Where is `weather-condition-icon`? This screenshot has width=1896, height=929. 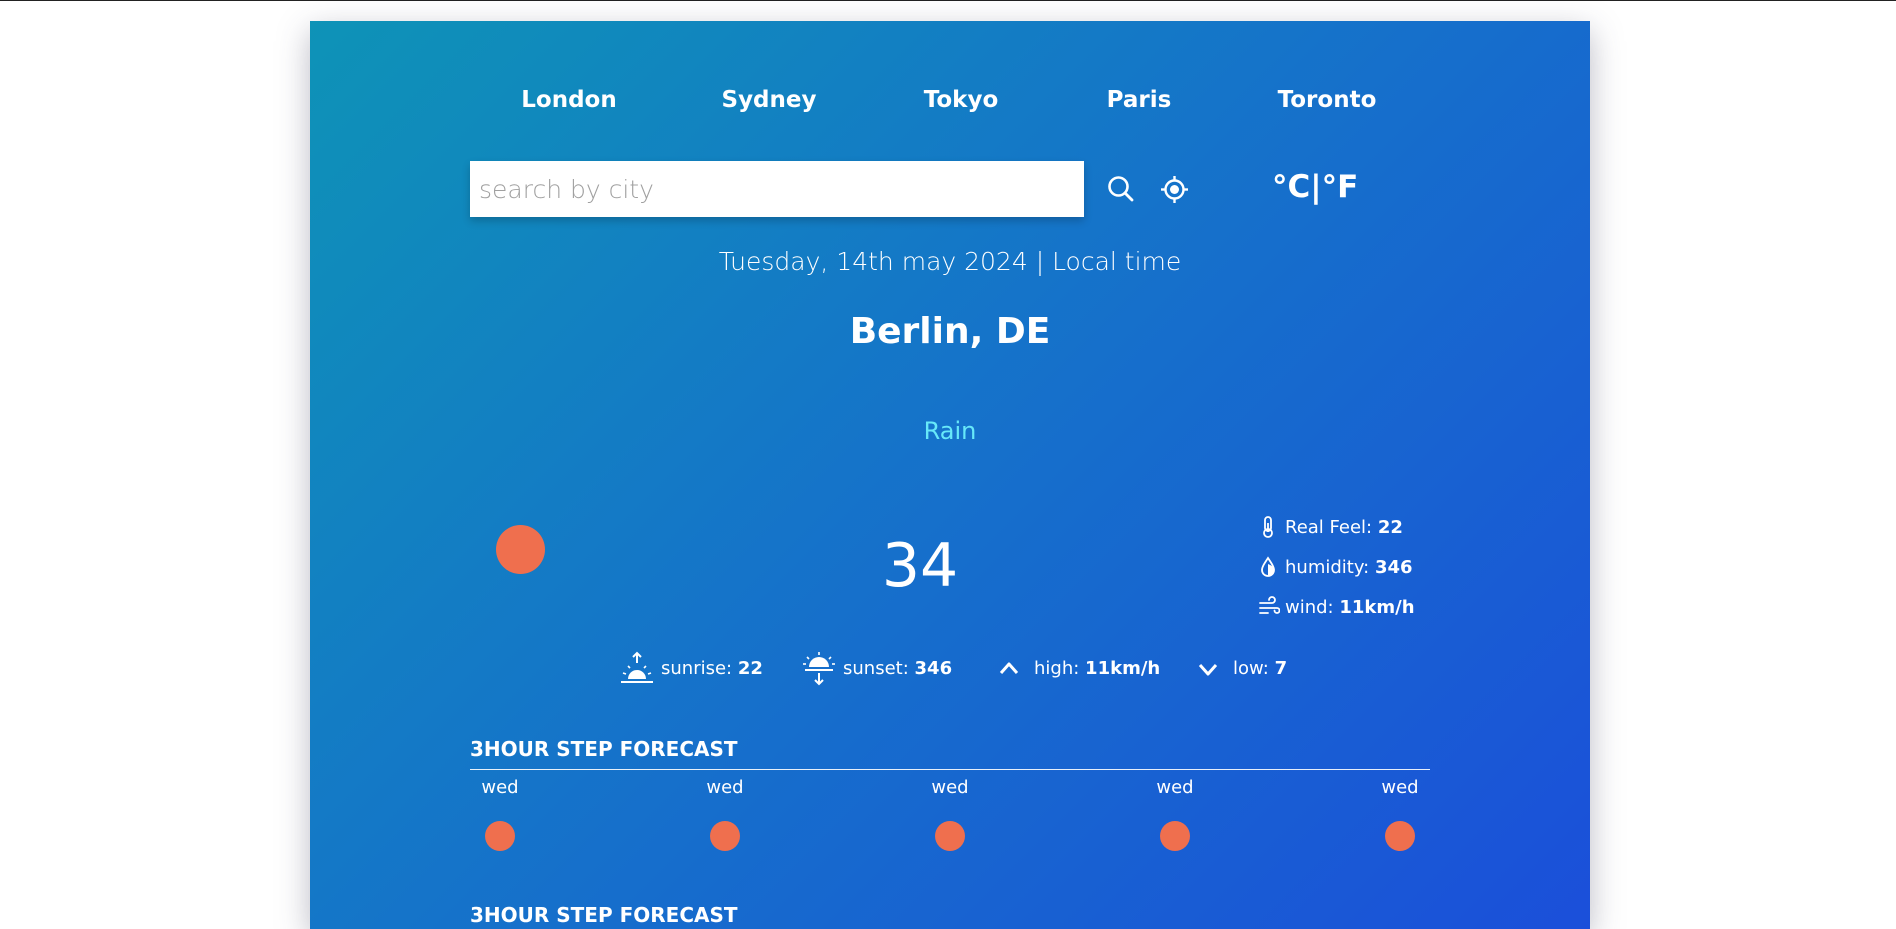 weather-condition-icon is located at coordinates (520, 549).